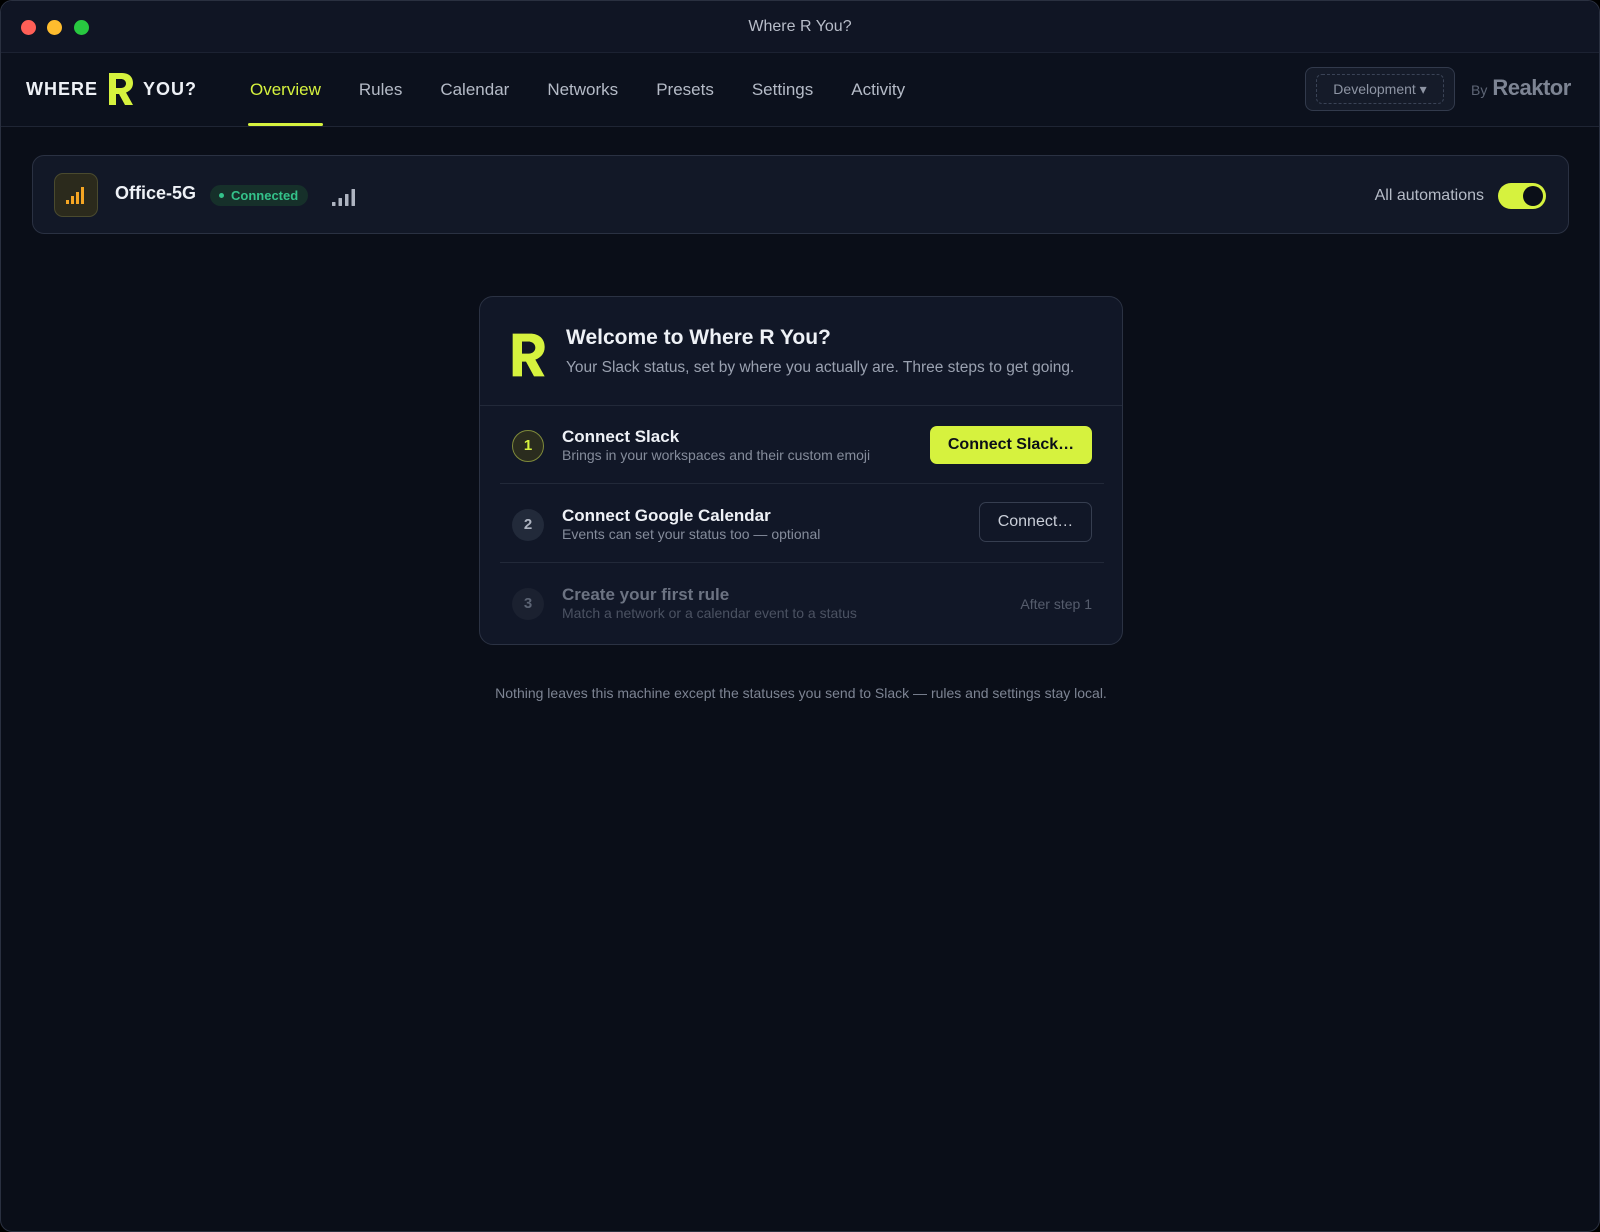 This screenshot has height=1232, width=1600. I want to click on maker-credit: By Reaktor, so click(1521, 88).